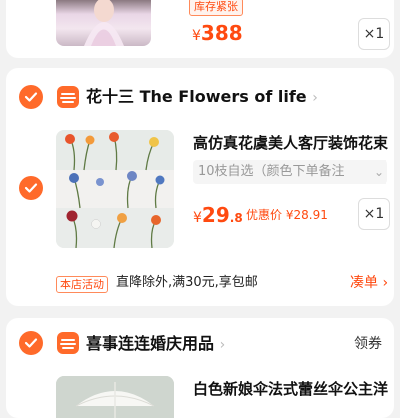  Describe the element at coordinates (82, 284) in the screenshot. I see `promo-tag: 本店活动` at that location.